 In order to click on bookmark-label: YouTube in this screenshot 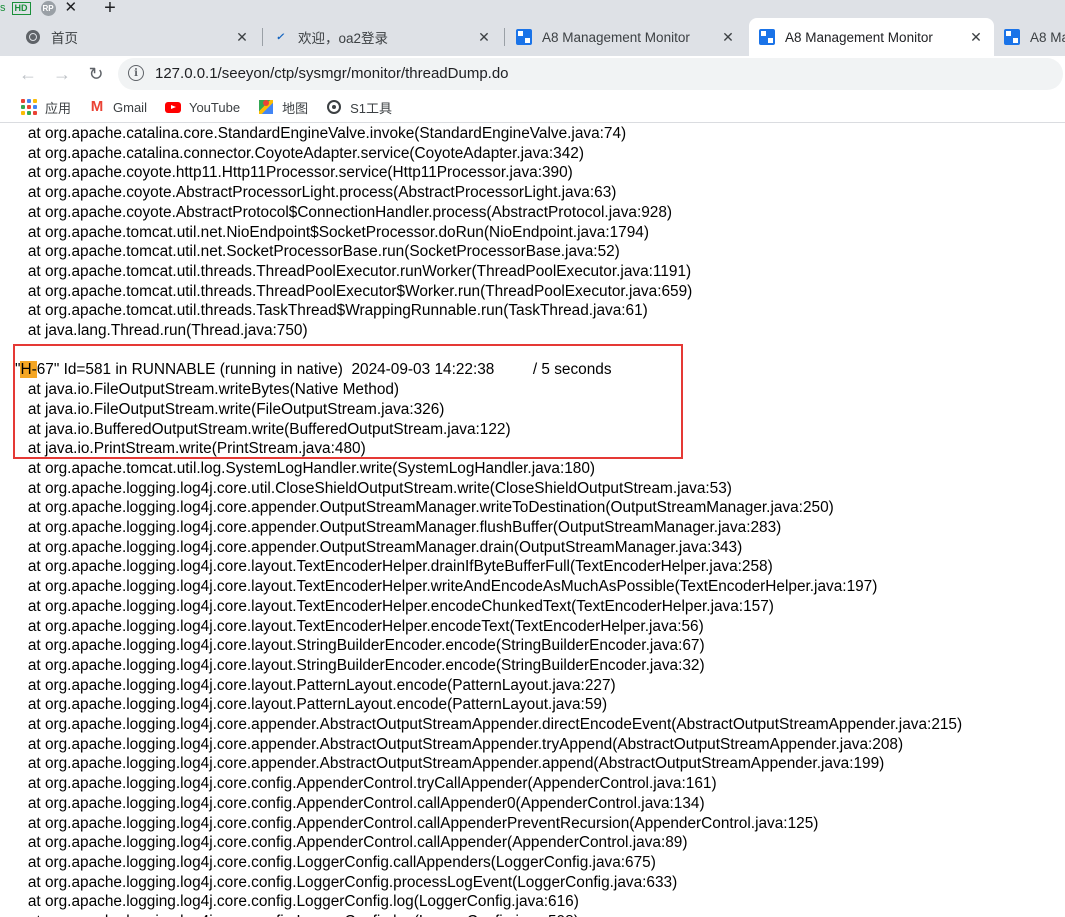, I will do `click(214, 107)`.